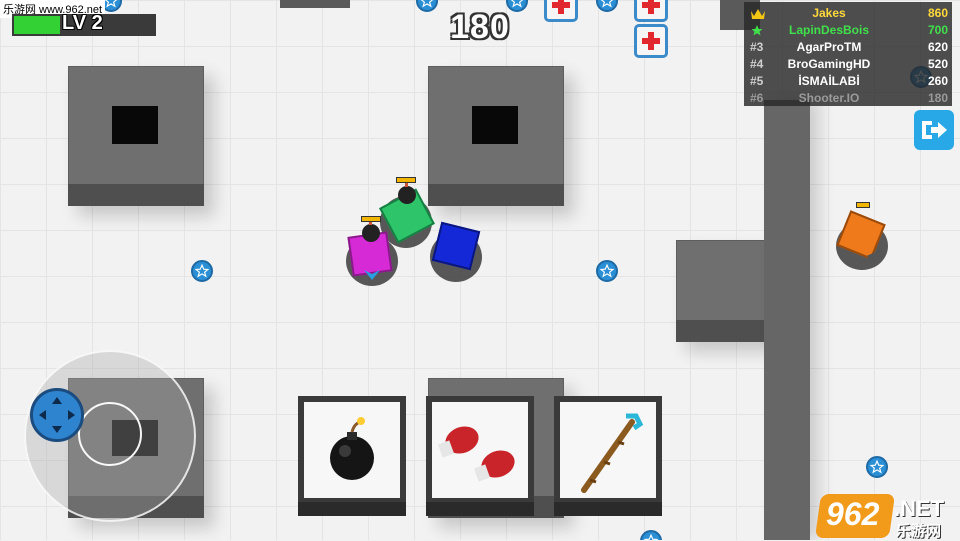  Describe the element at coordinates (853, 514) in the screenshot. I see `watermark-number: 962` at that location.